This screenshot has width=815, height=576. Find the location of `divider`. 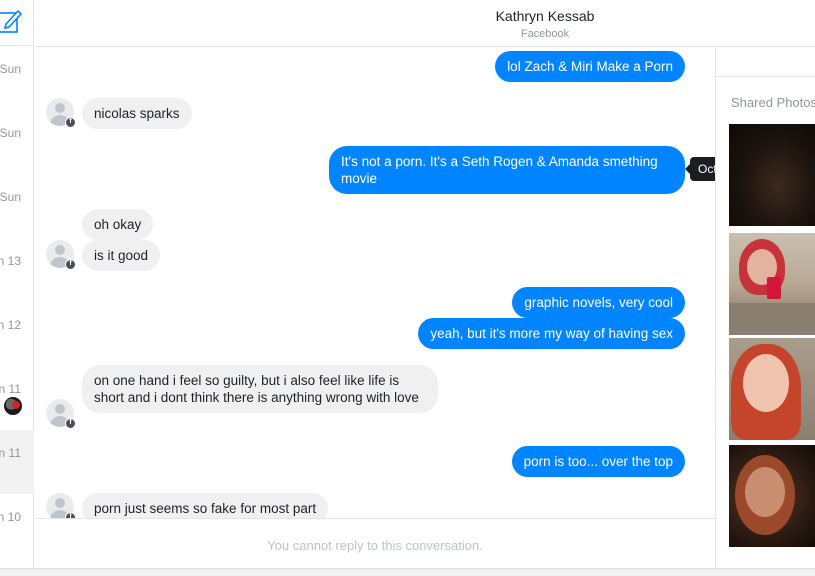

divider is located at coordinates (765, 76).